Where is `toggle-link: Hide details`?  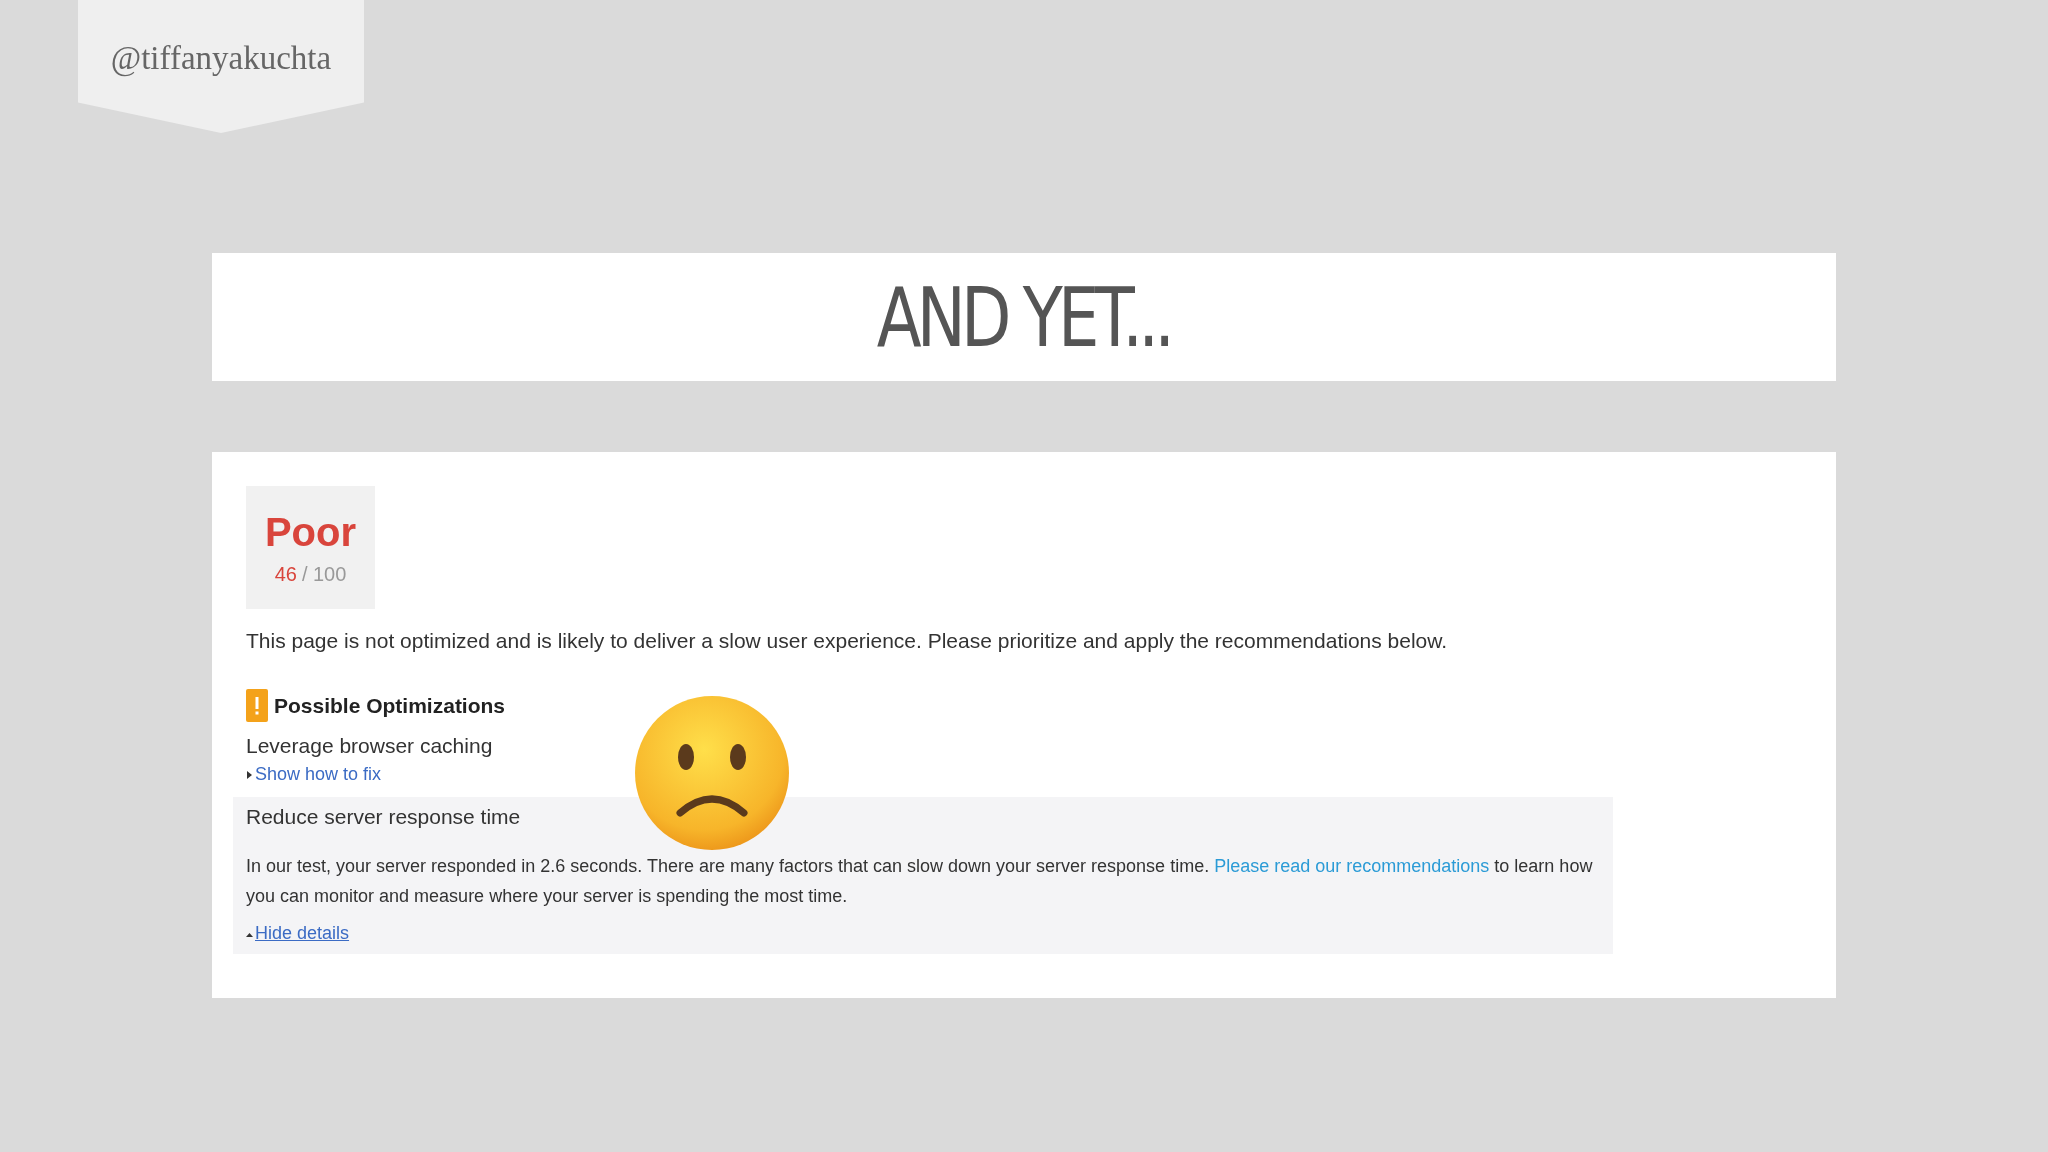 toggle-link: Hide details is located at coordinates (298, 933).